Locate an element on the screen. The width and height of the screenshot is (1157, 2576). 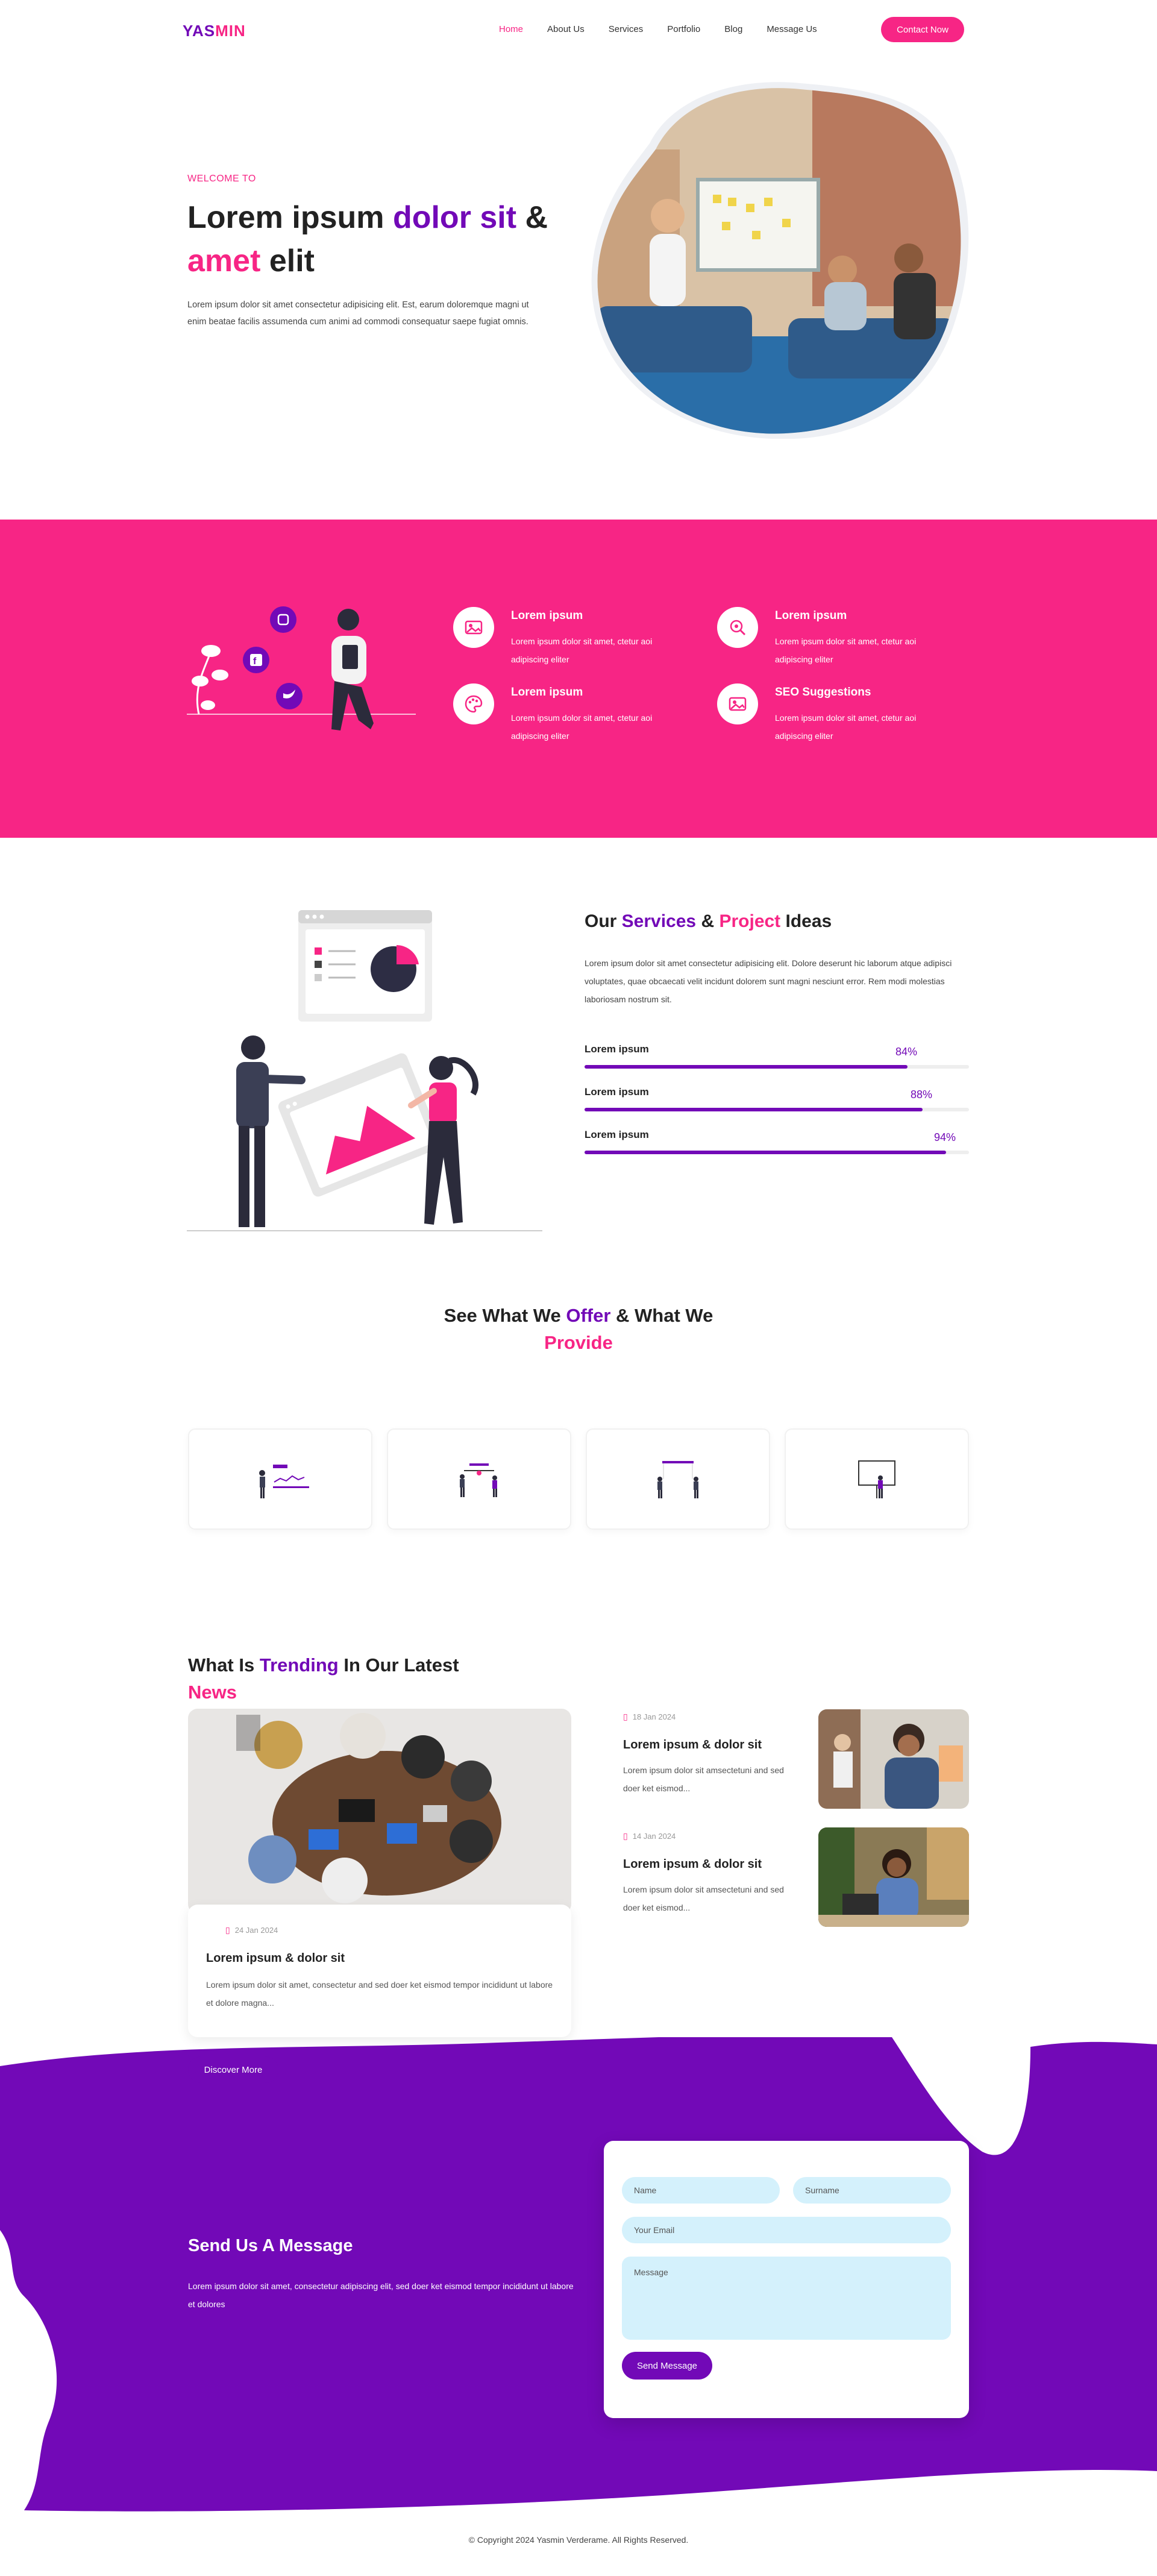
offer-title-part: & What We is located at coordinates (662, 1315).